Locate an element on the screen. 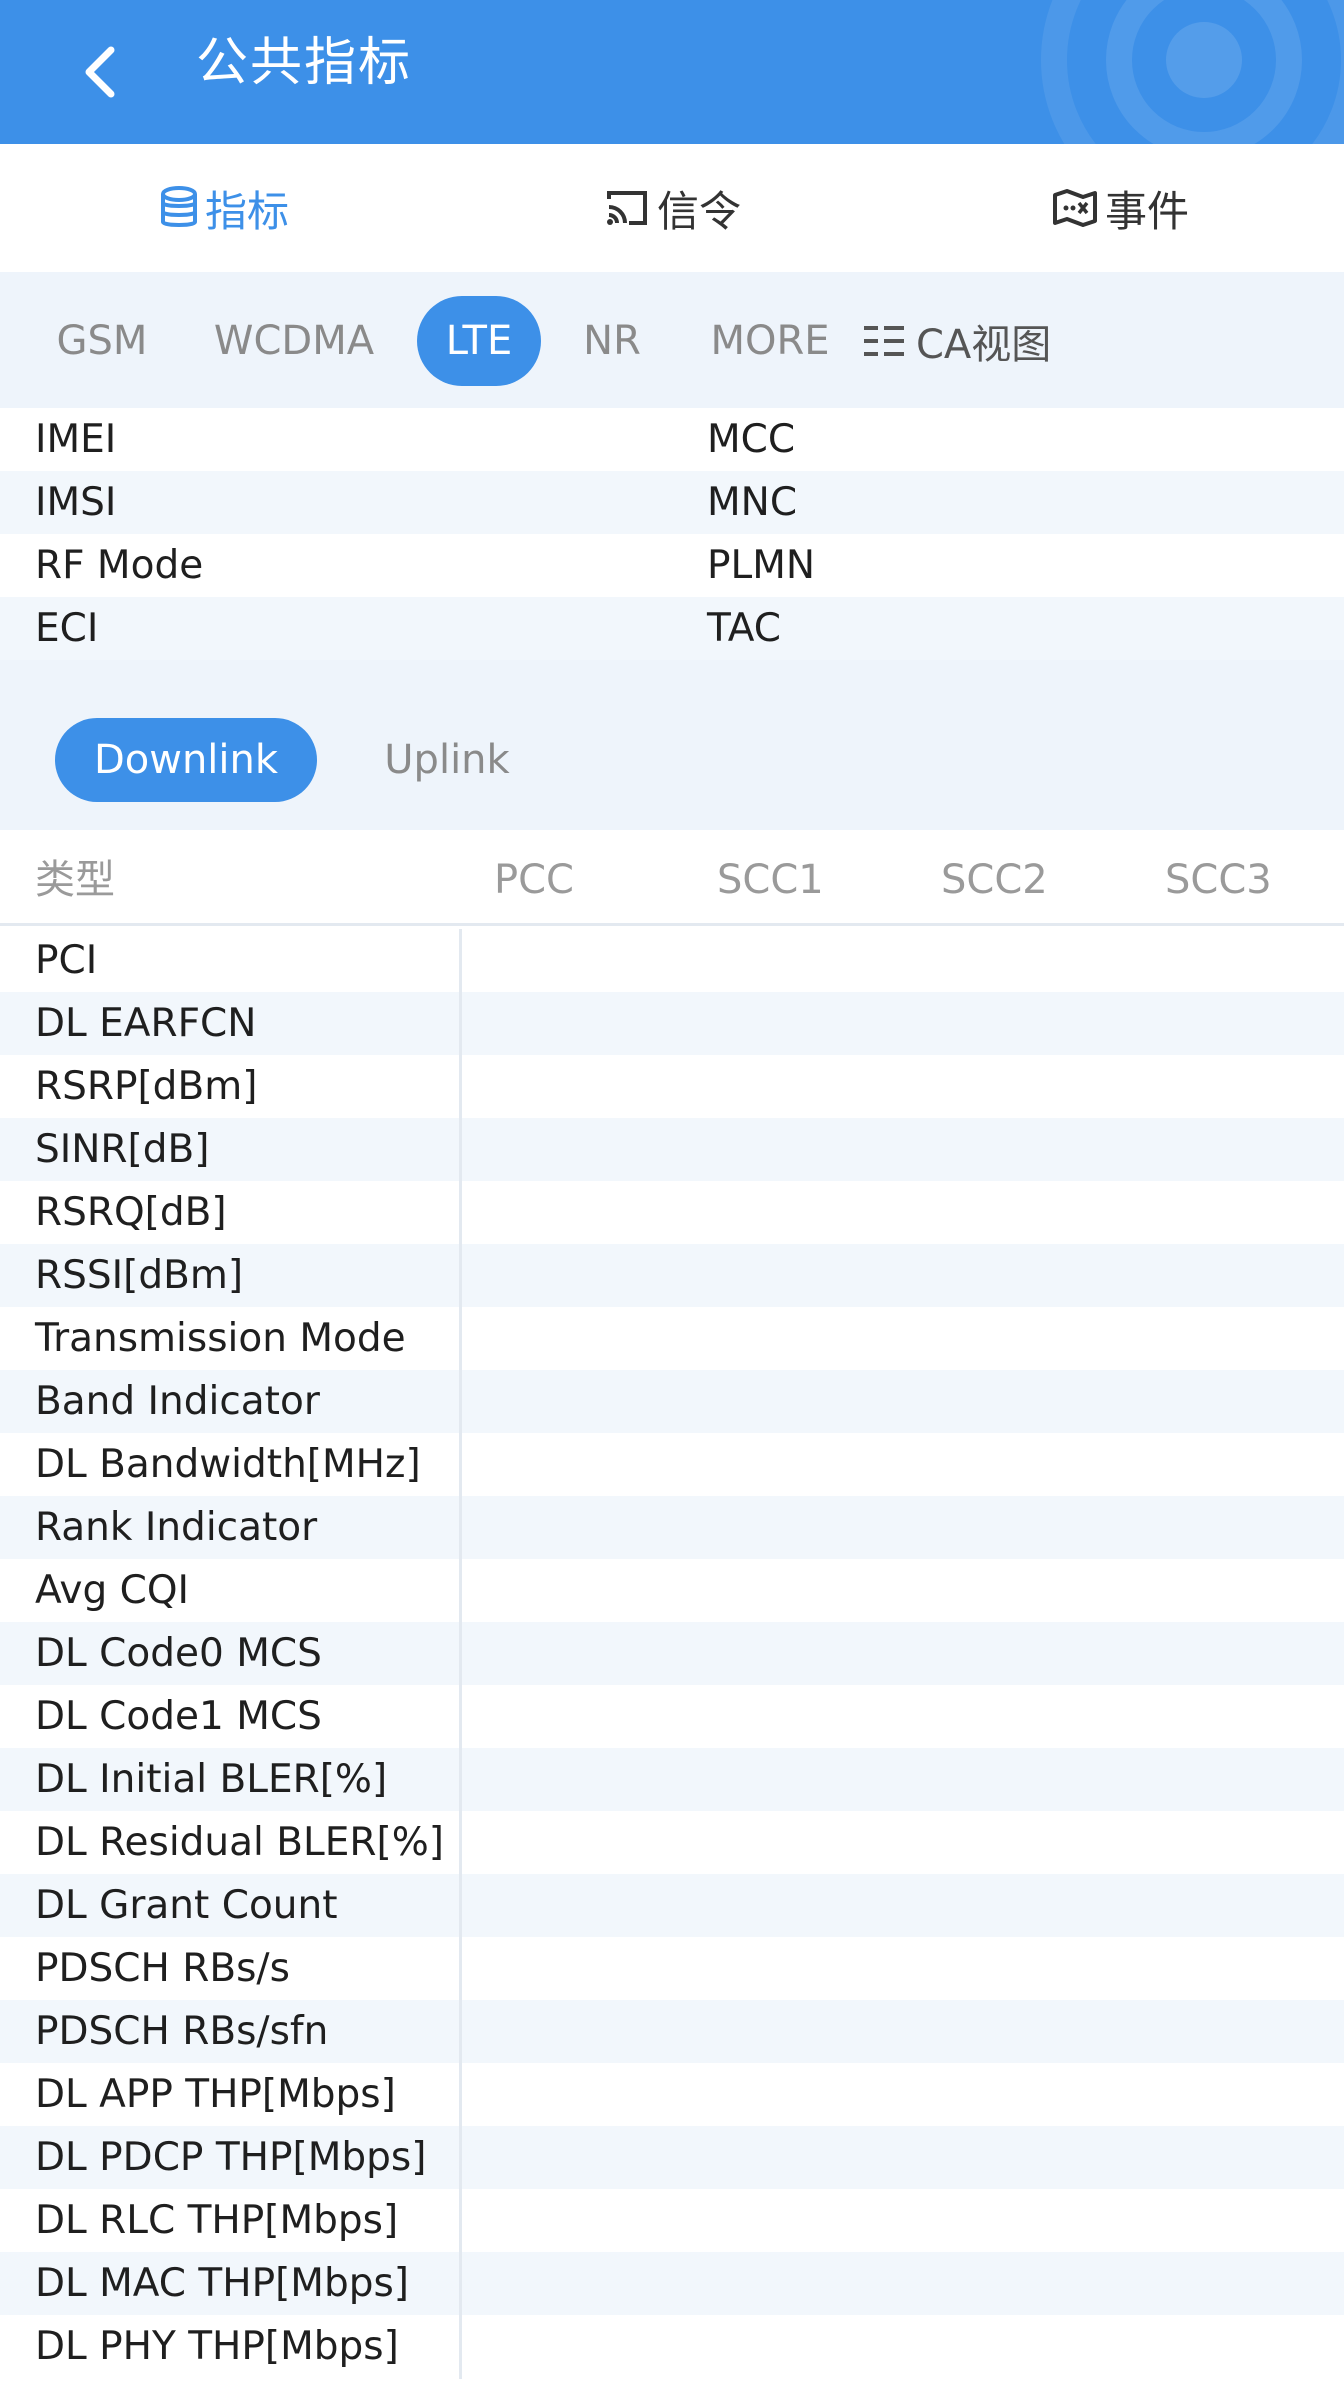  row-label: DL Residual BLER[%] is located at coordinates (239, 1842).